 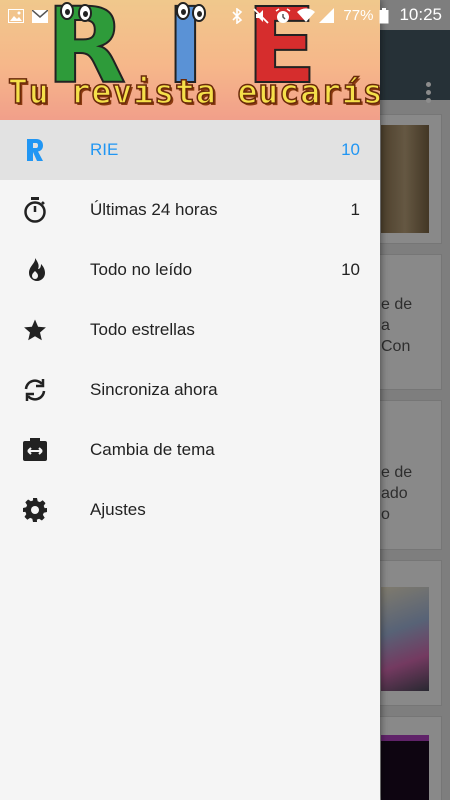 I want to click on drawer-item-rie: RIE 10, so click(x=190, y=150).